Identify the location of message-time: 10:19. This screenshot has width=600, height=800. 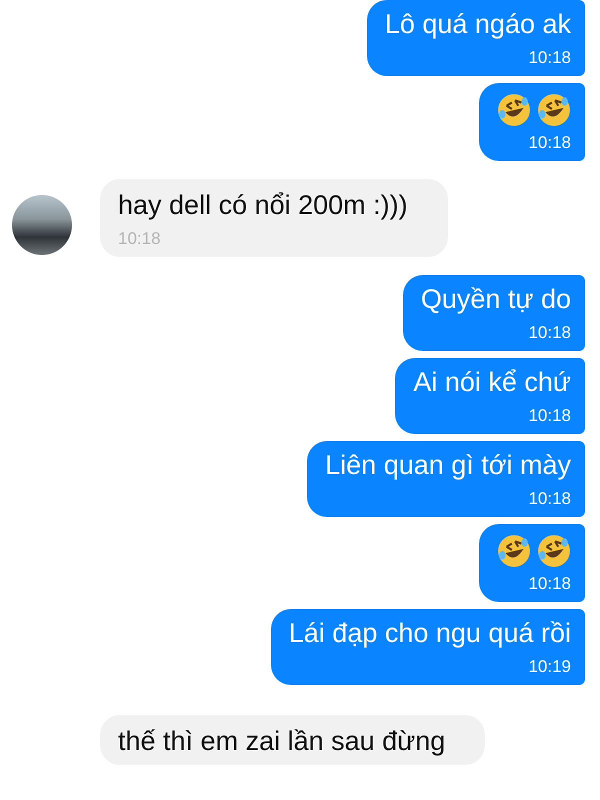
(549, 667).